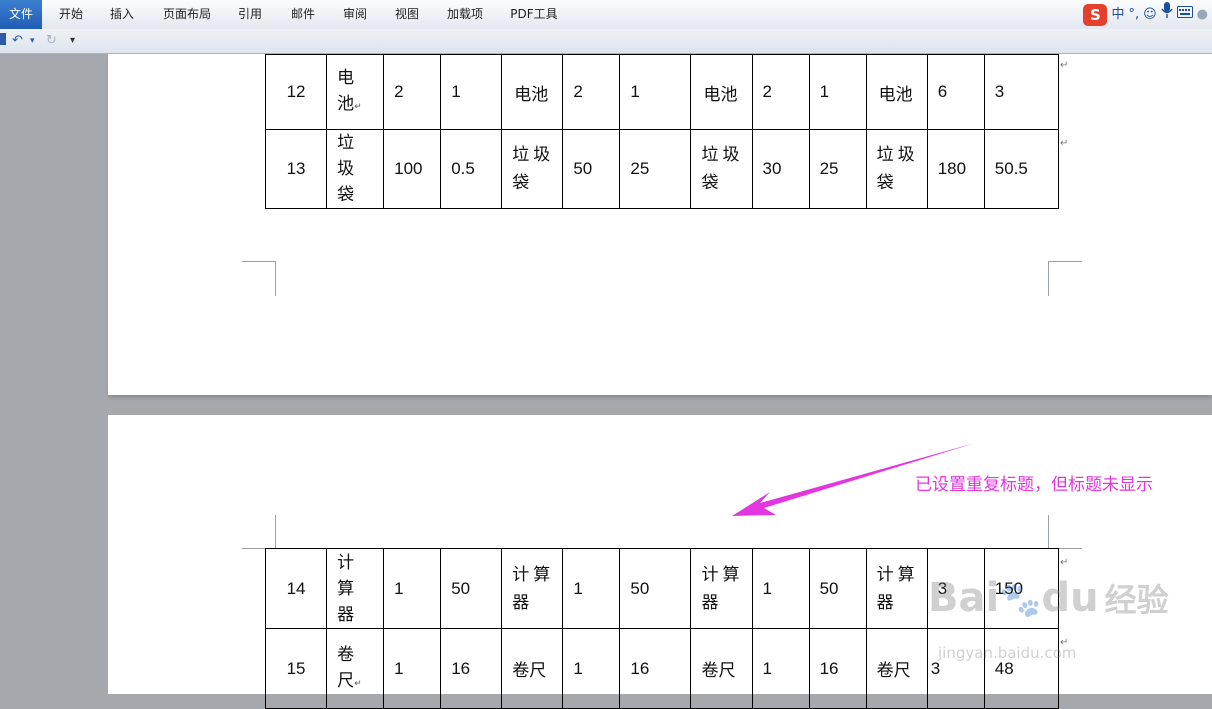 This screenshot has height=709, width=1212. What do you see at coordinates (465, 14) in the screenshot?
I see `tab-addins: 加载项` at bounding box center [465, 14].